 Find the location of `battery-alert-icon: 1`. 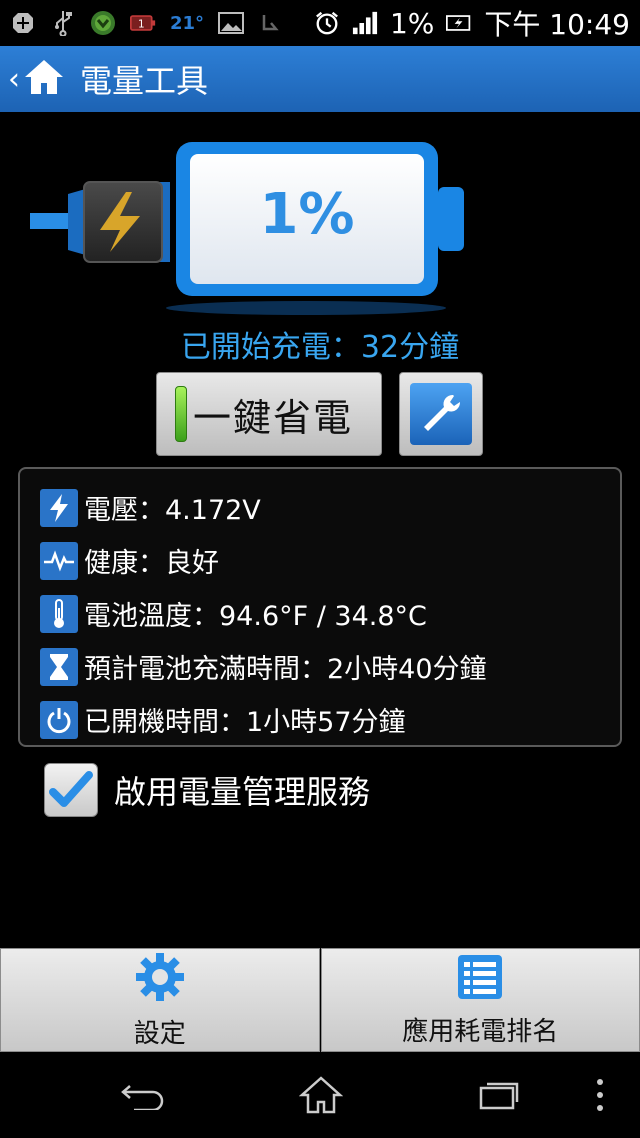

battery-alert-icon: 1 is located at coordinates (143, 23).